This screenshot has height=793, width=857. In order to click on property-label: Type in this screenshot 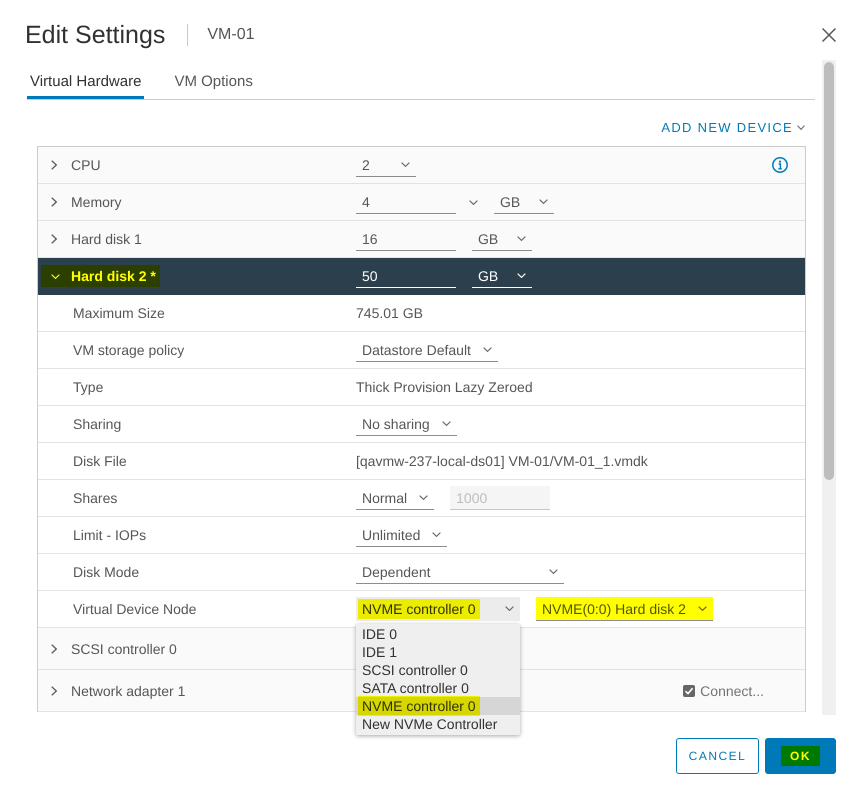, I will do `click(88, 387)`.